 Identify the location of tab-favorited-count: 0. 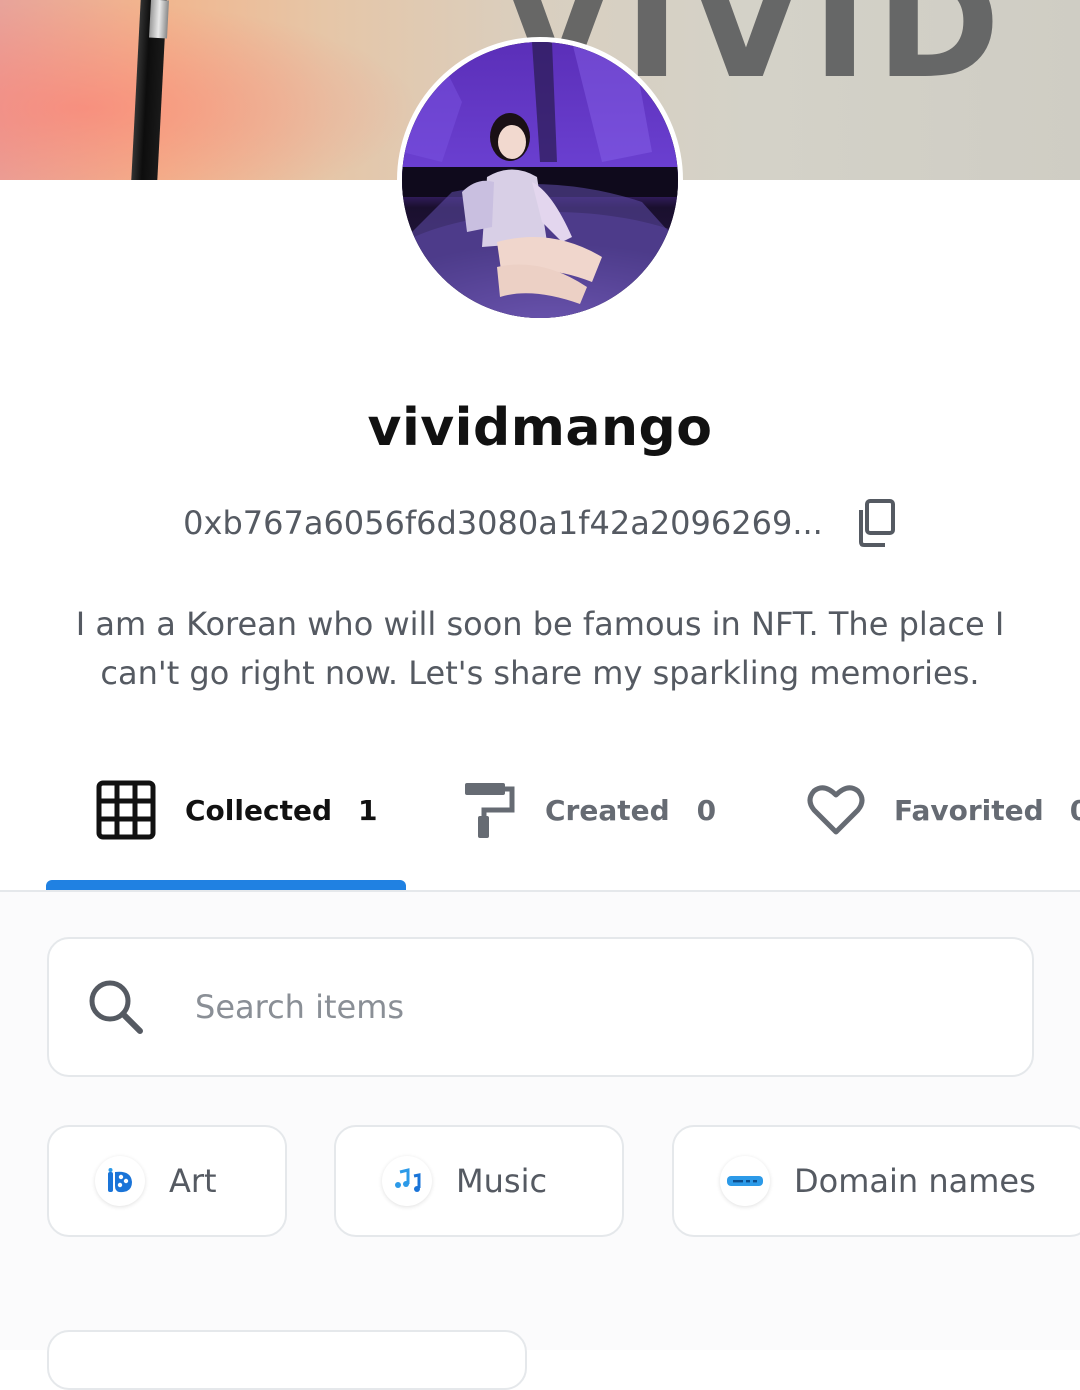
(1074, 810).